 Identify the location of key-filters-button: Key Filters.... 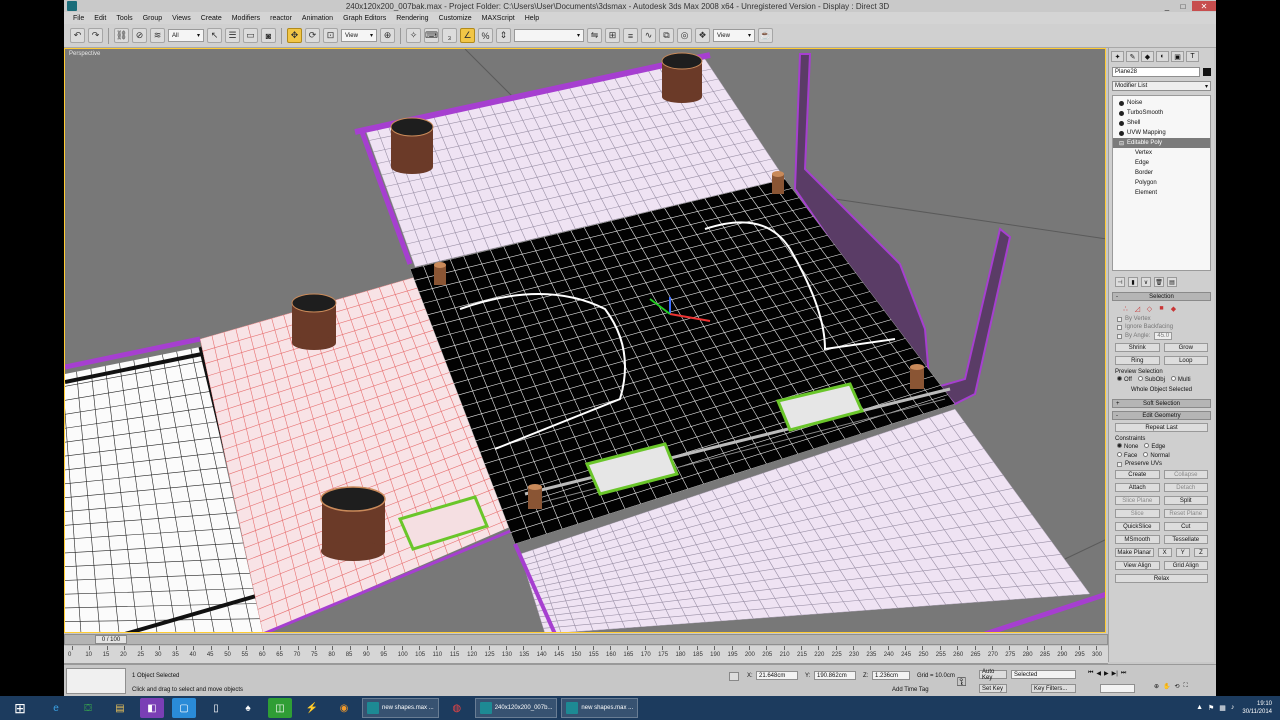
(1053, 688).